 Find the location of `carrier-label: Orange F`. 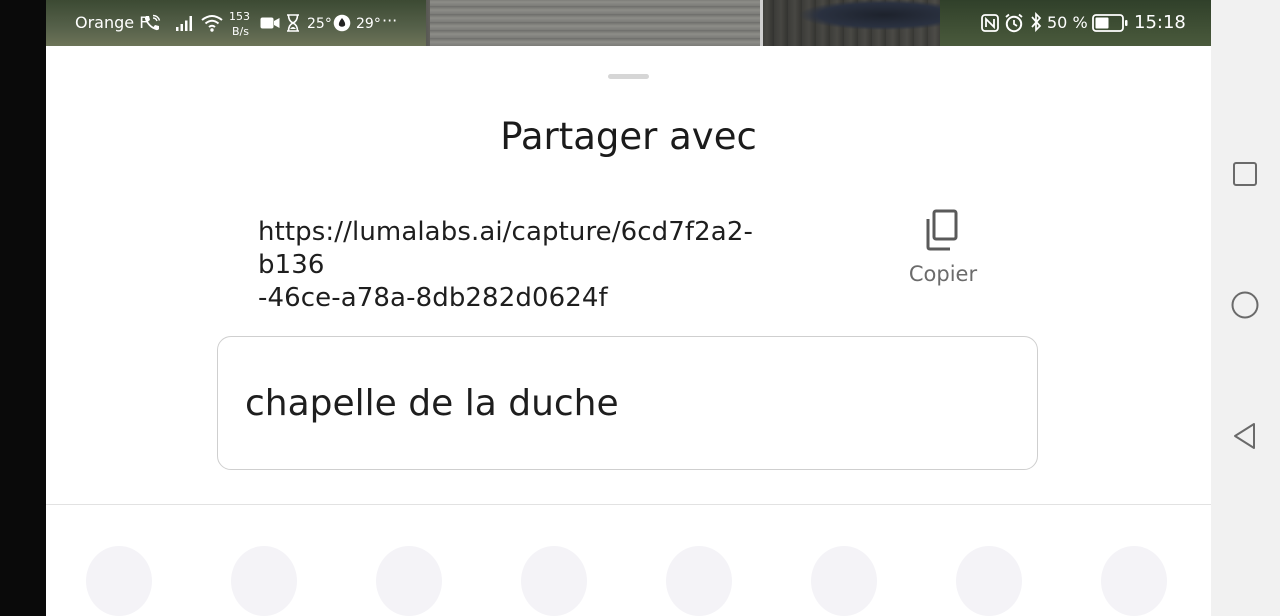

carrier-label: Orange F is located at coordinates (112, 22).